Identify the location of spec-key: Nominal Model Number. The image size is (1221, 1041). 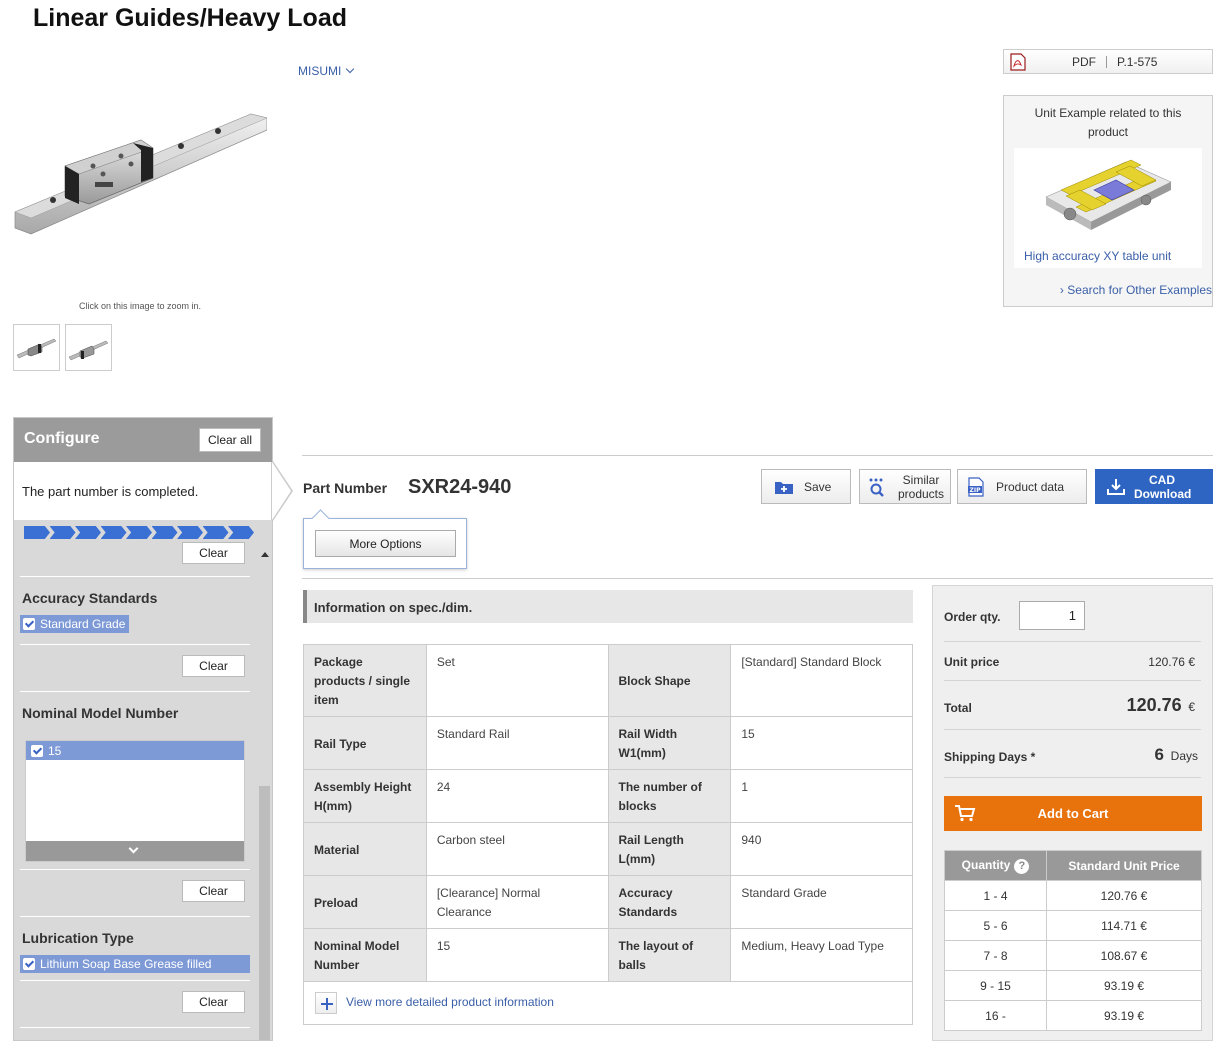
(365, 955).